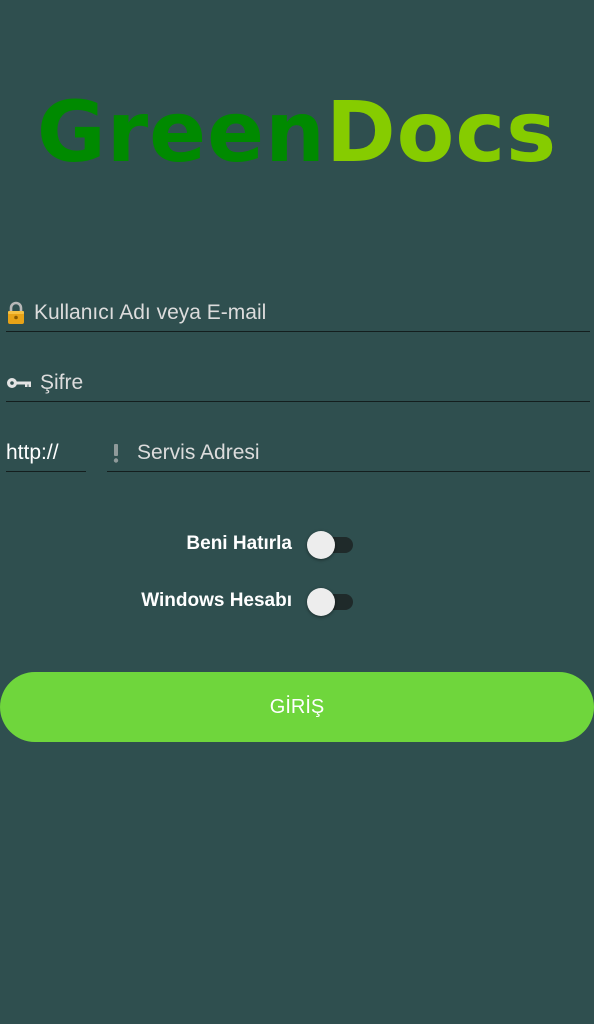 This screenshot has height=1024, width=594. What do you see at coordinates (298, 383) in the screenshot?
I see `password-field: Şifre` at bounding box center [298, 383].